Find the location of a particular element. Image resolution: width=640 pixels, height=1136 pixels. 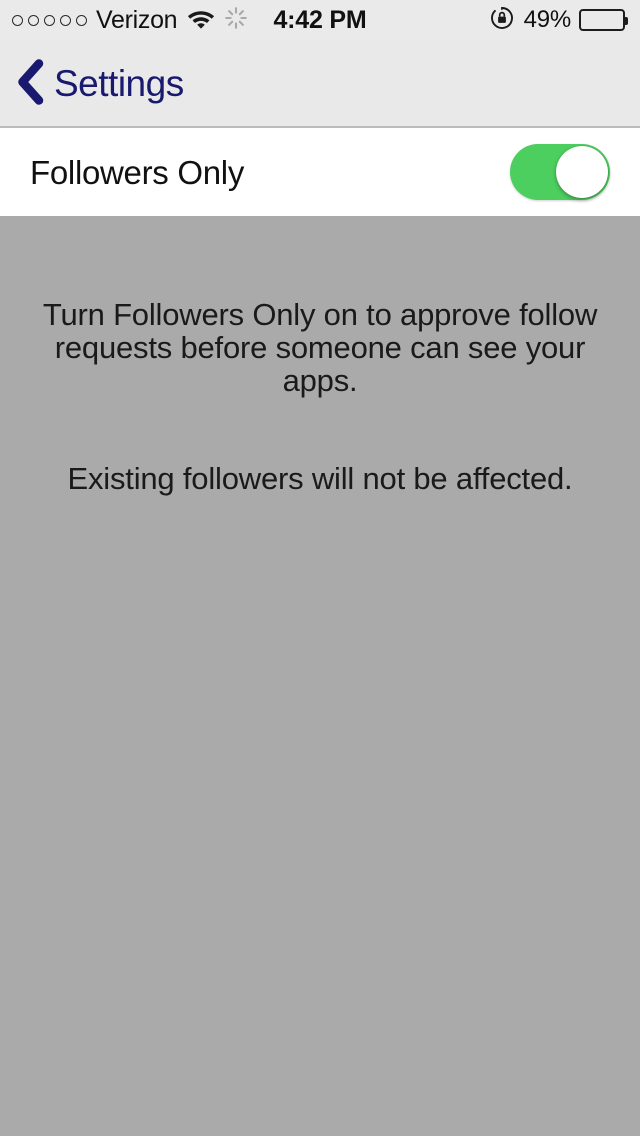

status-bar-left: Verizon is located at coordinates (130, 20).